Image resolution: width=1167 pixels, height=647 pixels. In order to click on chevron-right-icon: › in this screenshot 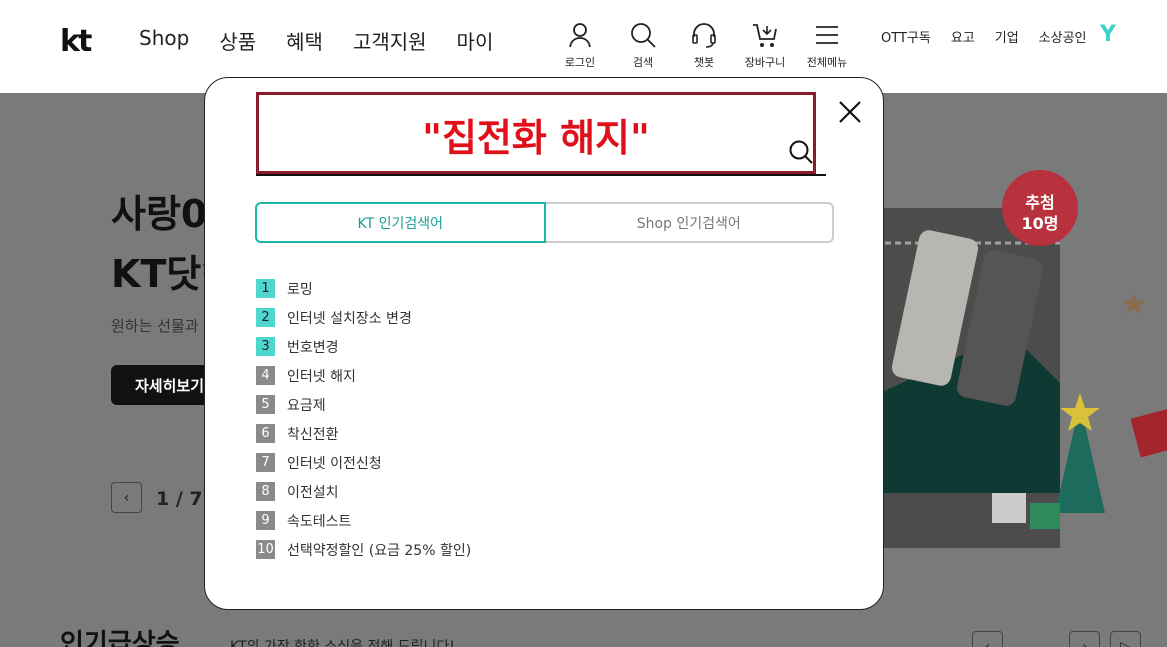, I will do `click(1084, 642)`.